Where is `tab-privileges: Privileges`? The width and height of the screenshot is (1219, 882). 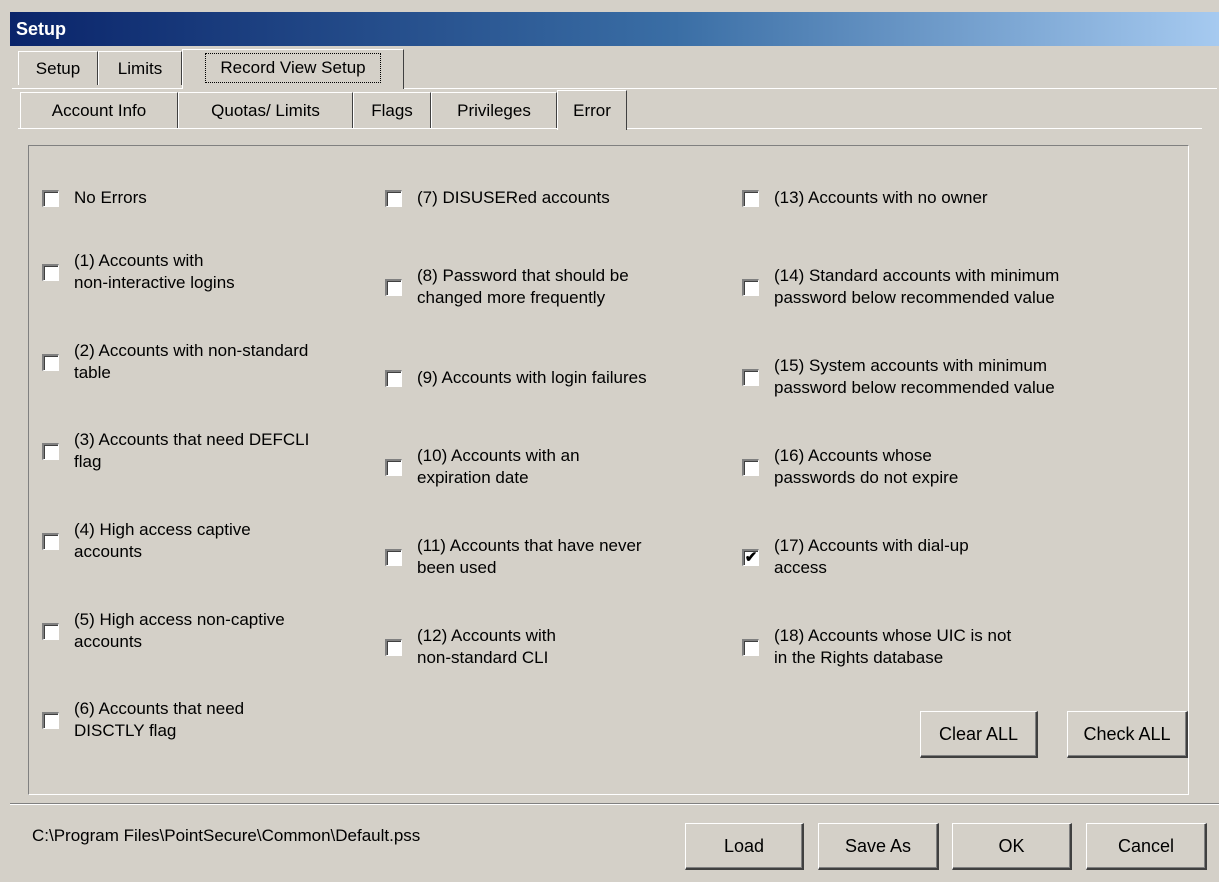 tab-privileges: Privileges is located at coordinates (494, 110).